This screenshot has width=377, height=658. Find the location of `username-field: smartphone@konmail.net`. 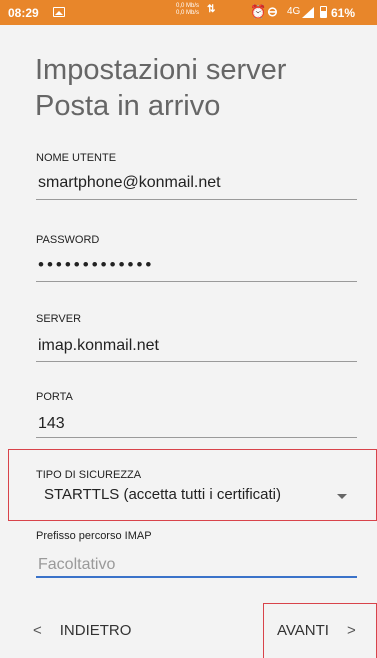

username-field: smartphone@konmail.net is located at coordinates (129, 183).